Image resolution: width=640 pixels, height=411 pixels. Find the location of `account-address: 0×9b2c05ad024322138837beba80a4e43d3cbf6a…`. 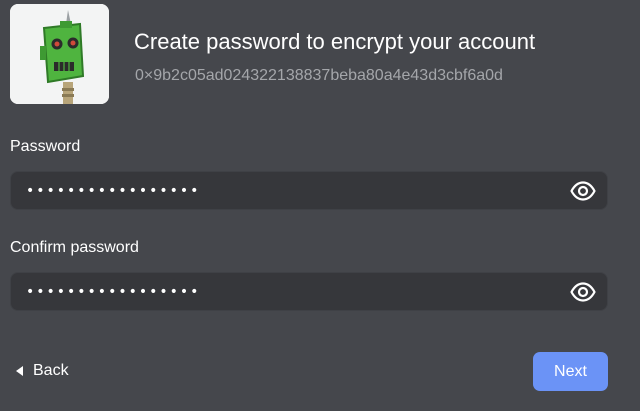

account-address: 0×9b2c05ad024322138837beba80a4e43d3cbf6a… is located at coordinates (319, 75).